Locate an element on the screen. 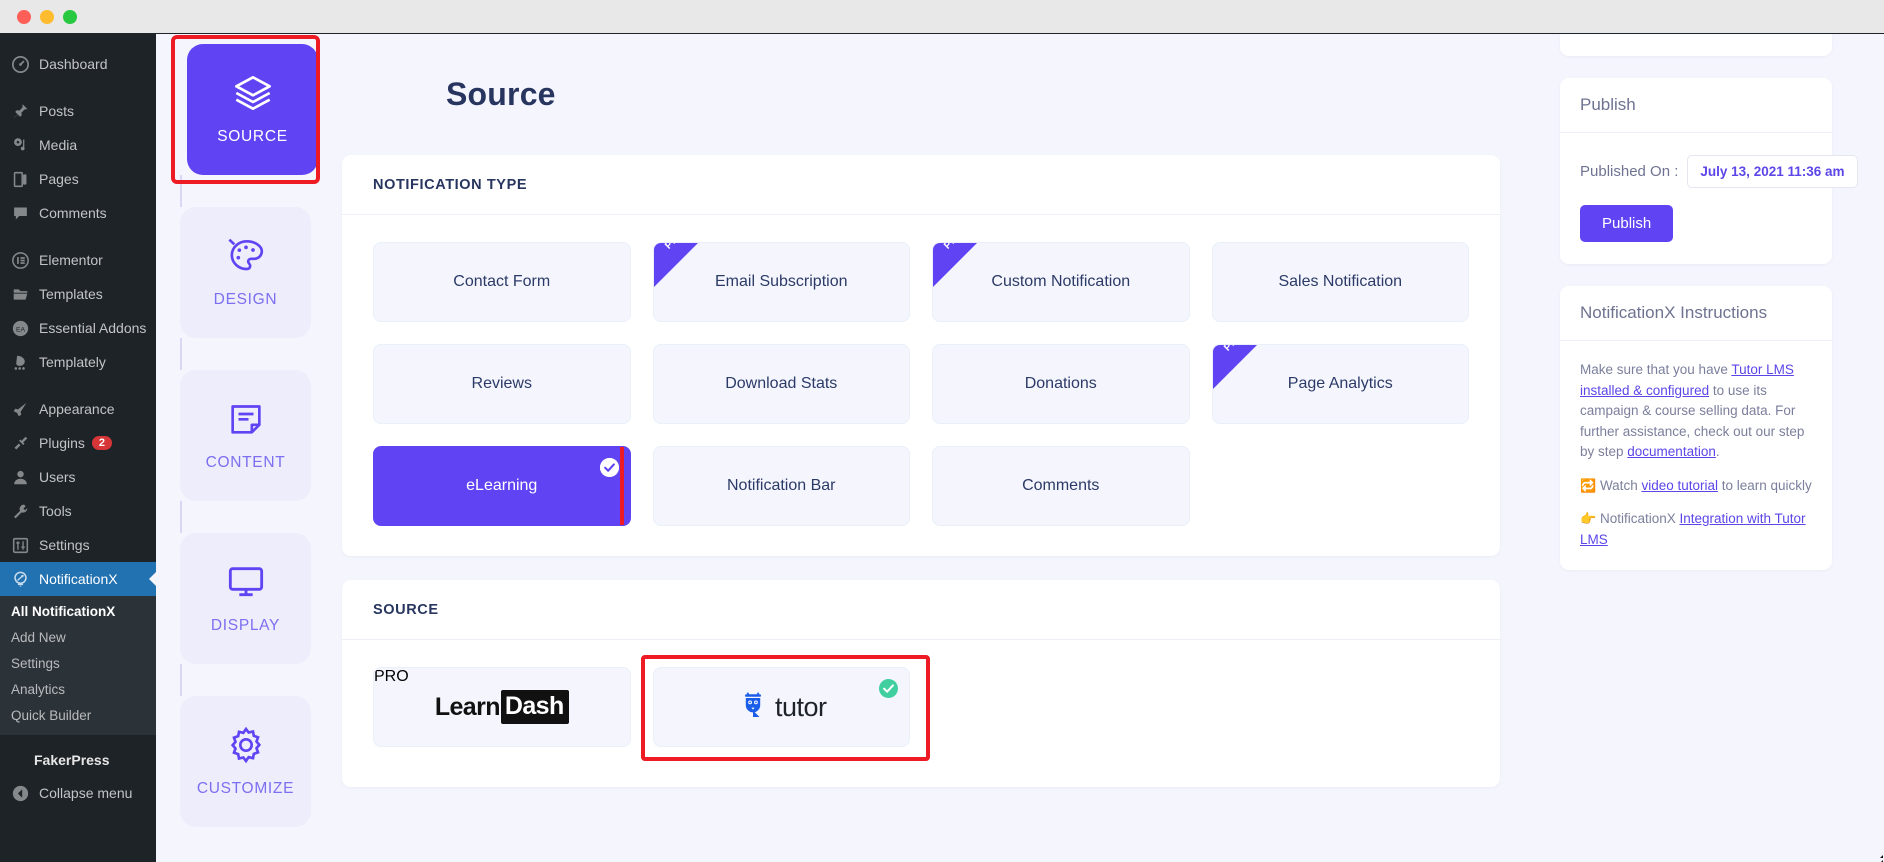 This screenshot has width=1884, height=862. sidebar-label: Dashboard is located at coordinates (73, 64).